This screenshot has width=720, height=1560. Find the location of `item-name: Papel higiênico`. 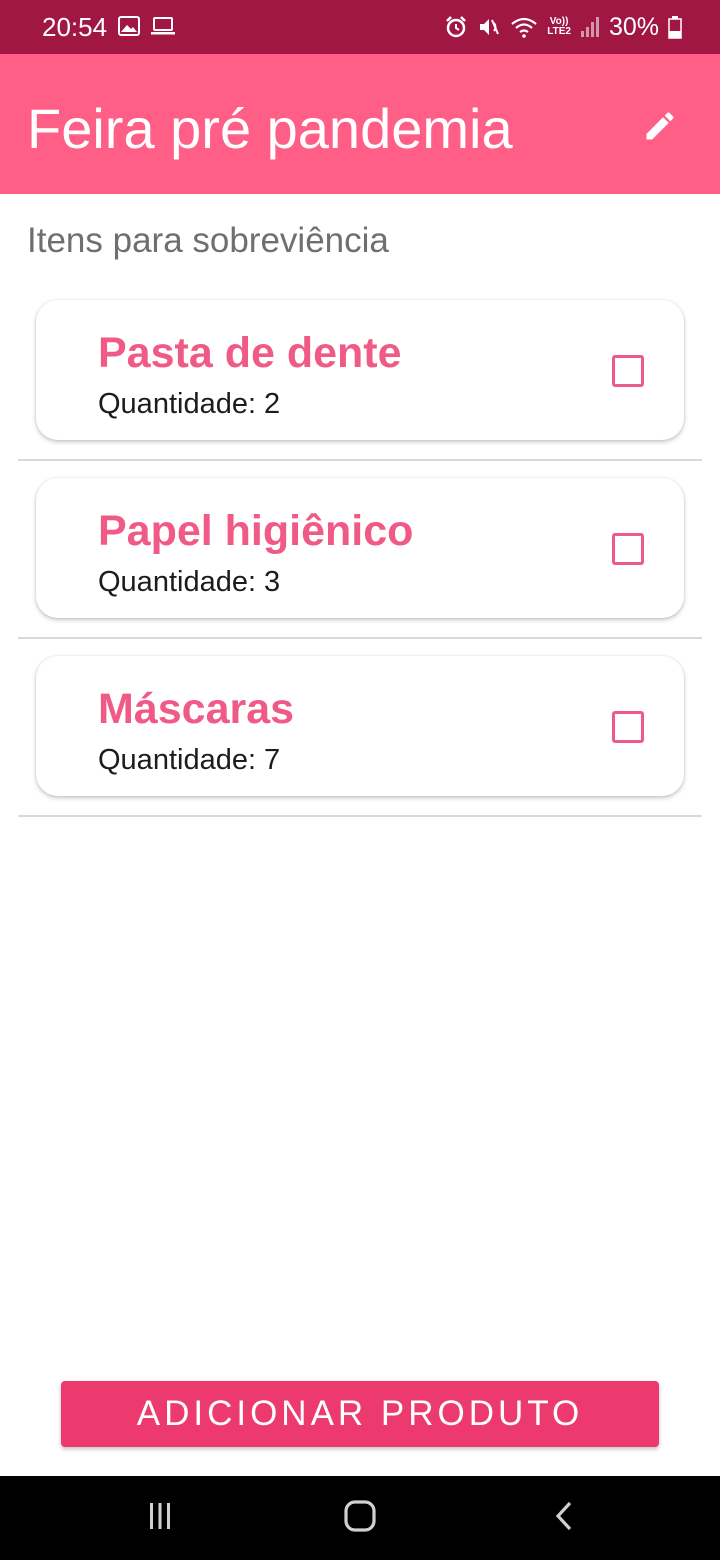

item-name: Papel higiênico is located at coordinates (256, 531).